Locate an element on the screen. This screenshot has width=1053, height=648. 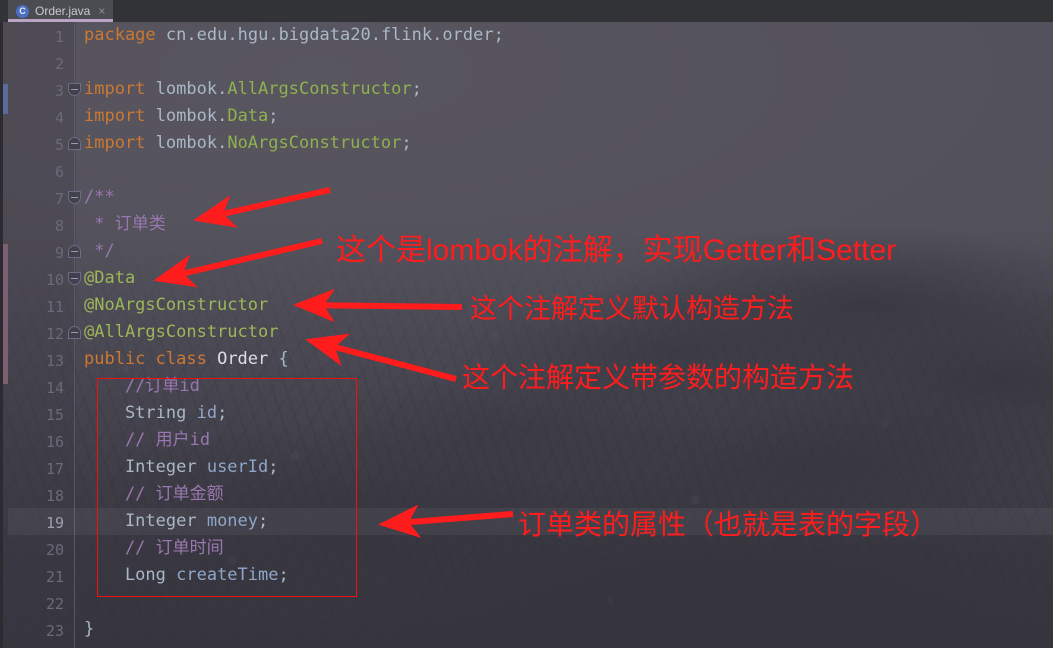
code-token: @Data is located at coordinates (110, 278).